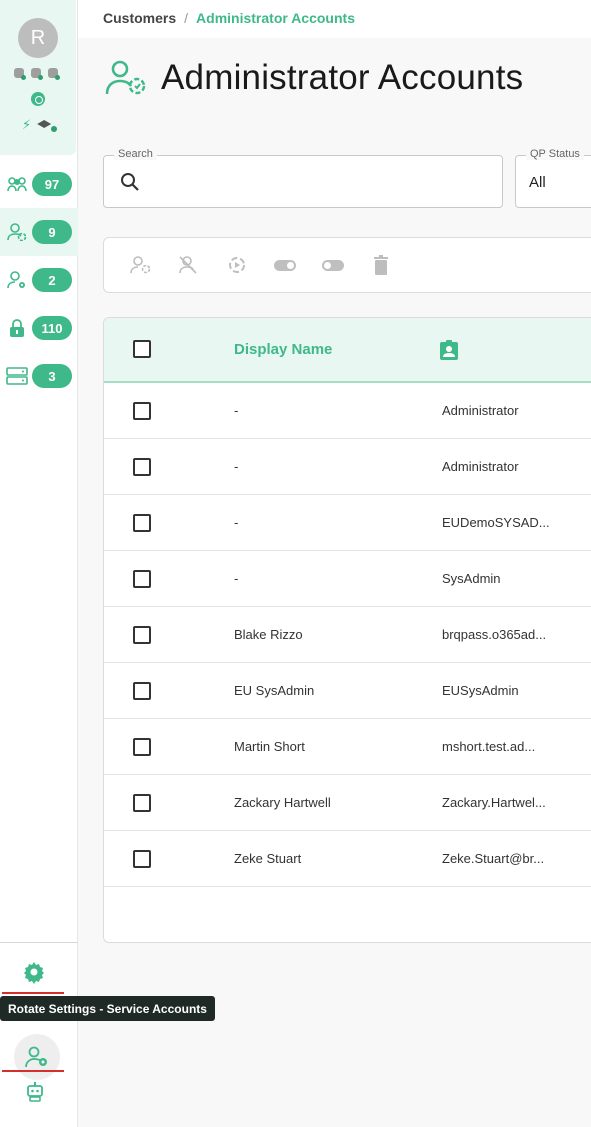 This screenshot has height=1127, width=591. I want to click on status-icons, so click(37, 74).